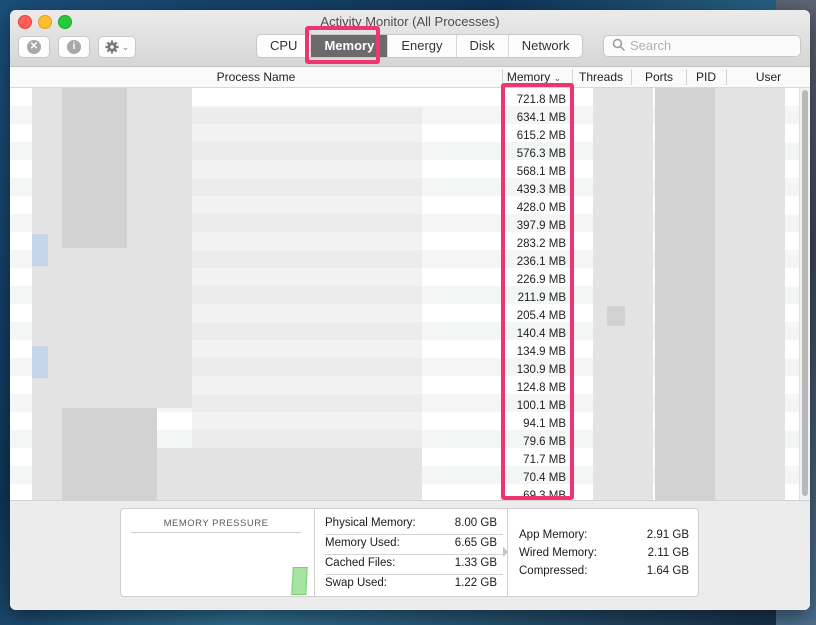 This screenshot has width=816, height=625. Describe the element at coordinates (342, 45) in the screenshot. I see `memory-tab-highlight` at that location.